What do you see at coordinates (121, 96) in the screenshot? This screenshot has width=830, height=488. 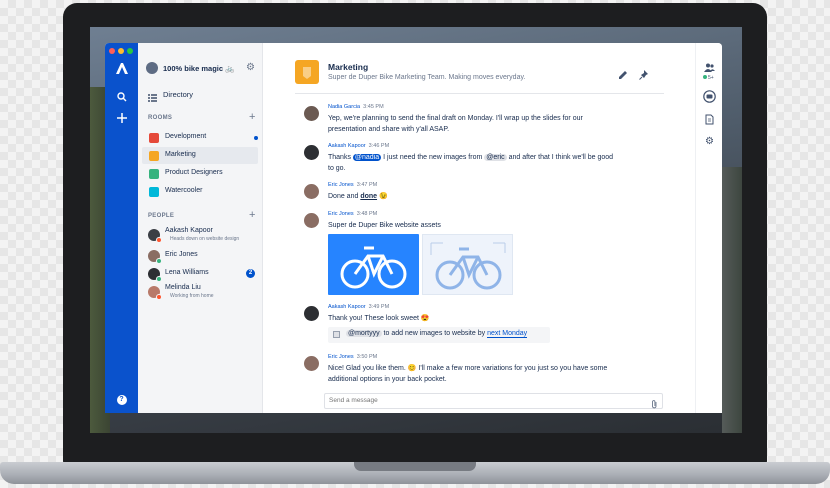 I see `search-icon` at bounding box center [121, 96].